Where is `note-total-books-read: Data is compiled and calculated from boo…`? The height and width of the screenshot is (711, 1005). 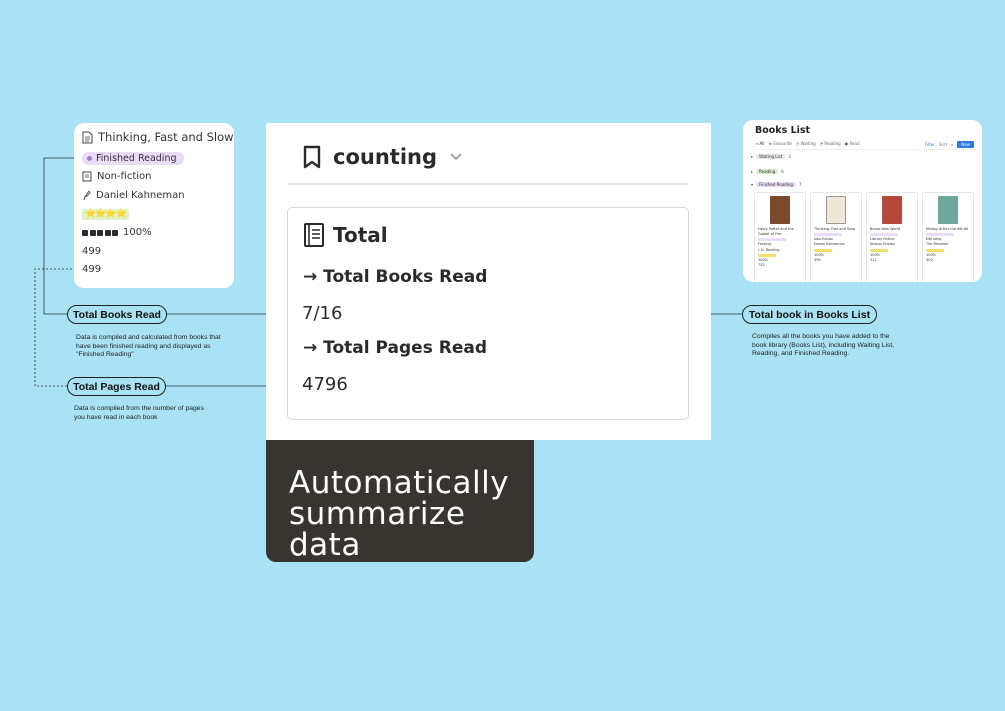 note-total-books-read: Data is compiled and calculated from boo… is located at coordinates (148, 346).